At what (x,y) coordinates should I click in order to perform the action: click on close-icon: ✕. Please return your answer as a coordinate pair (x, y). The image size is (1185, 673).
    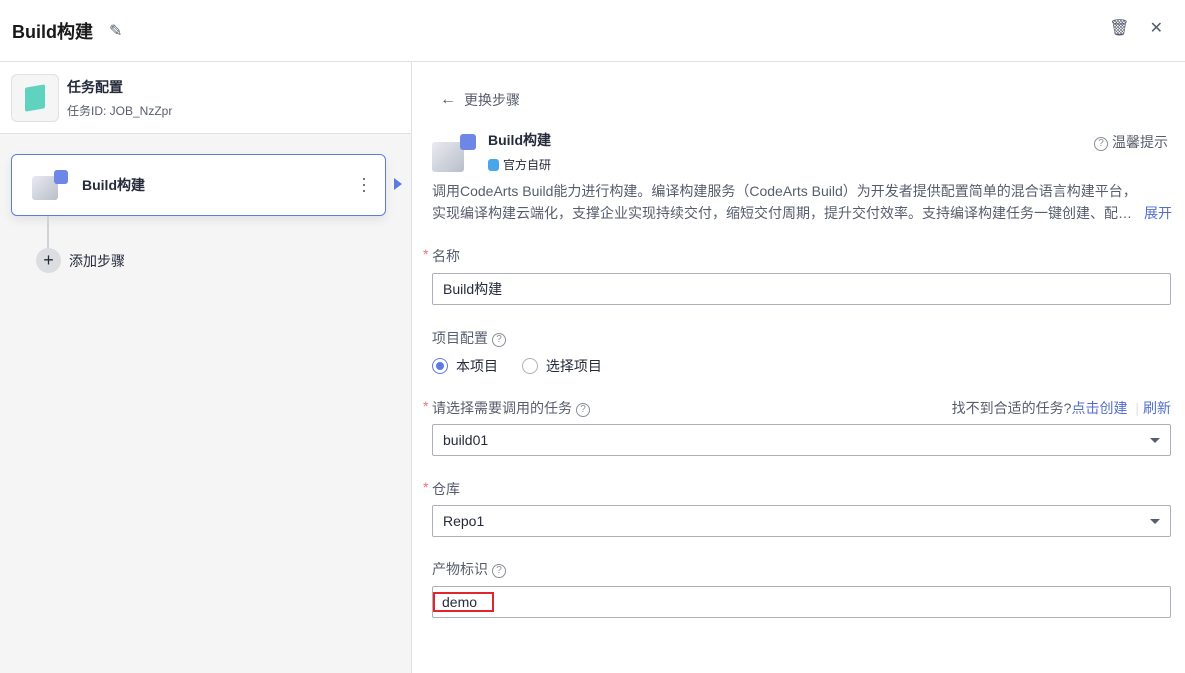
    Looking at the image, I should click on (1156, 28).